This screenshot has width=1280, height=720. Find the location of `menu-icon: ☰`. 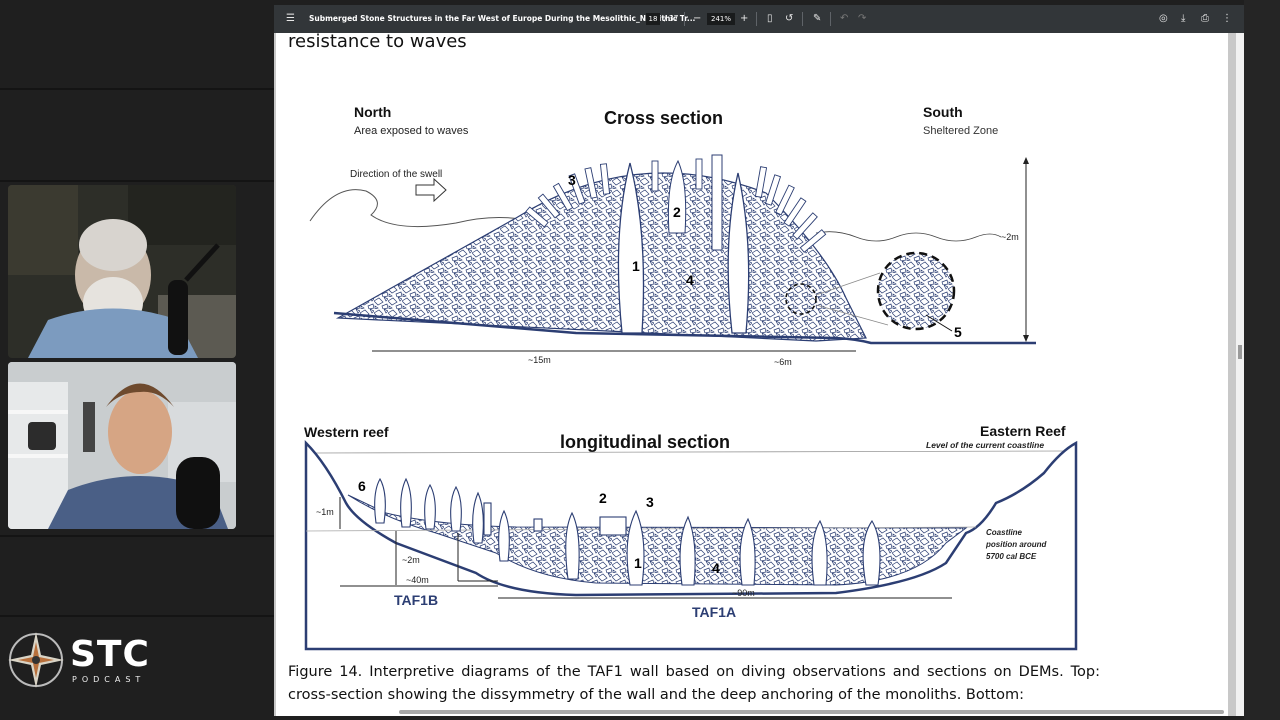

menu-icon: ☰ is located at coordinates (290, 19).